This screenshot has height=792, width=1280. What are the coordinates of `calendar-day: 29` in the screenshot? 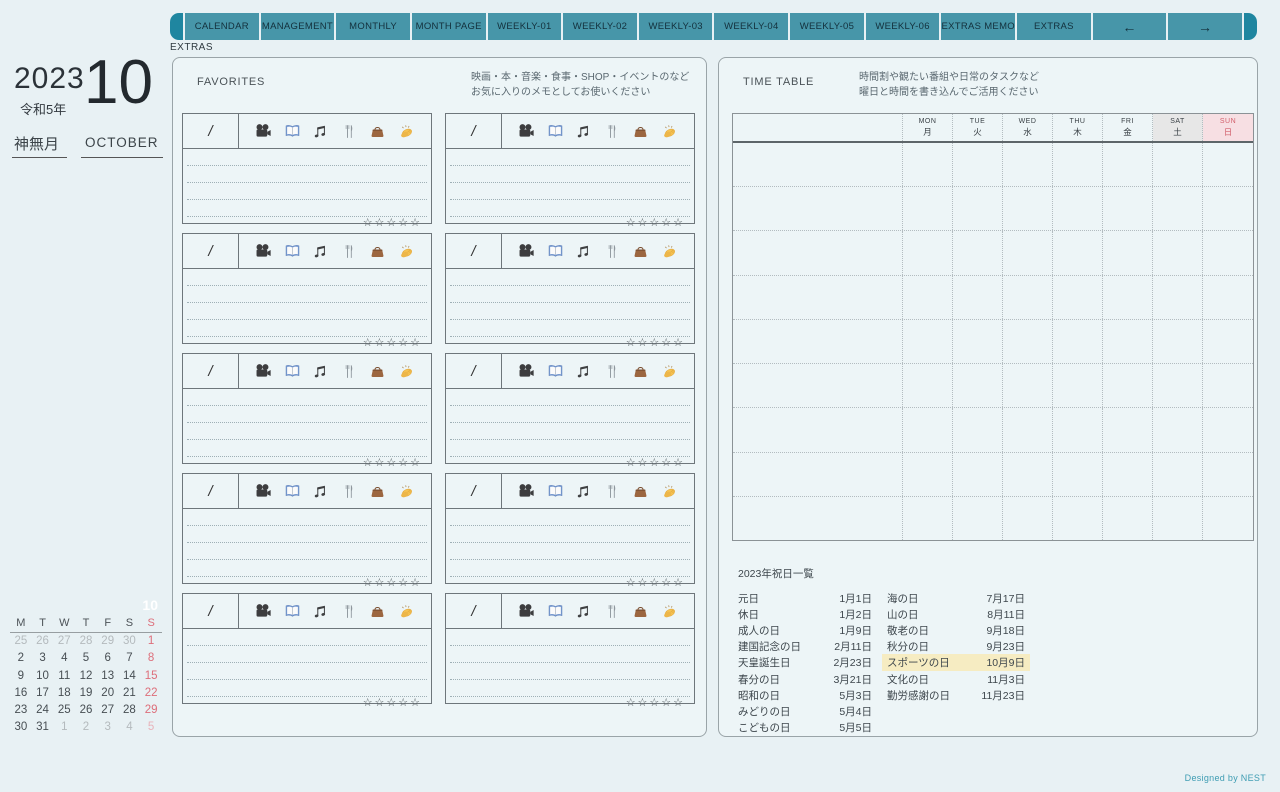 It's located at (108, 641).